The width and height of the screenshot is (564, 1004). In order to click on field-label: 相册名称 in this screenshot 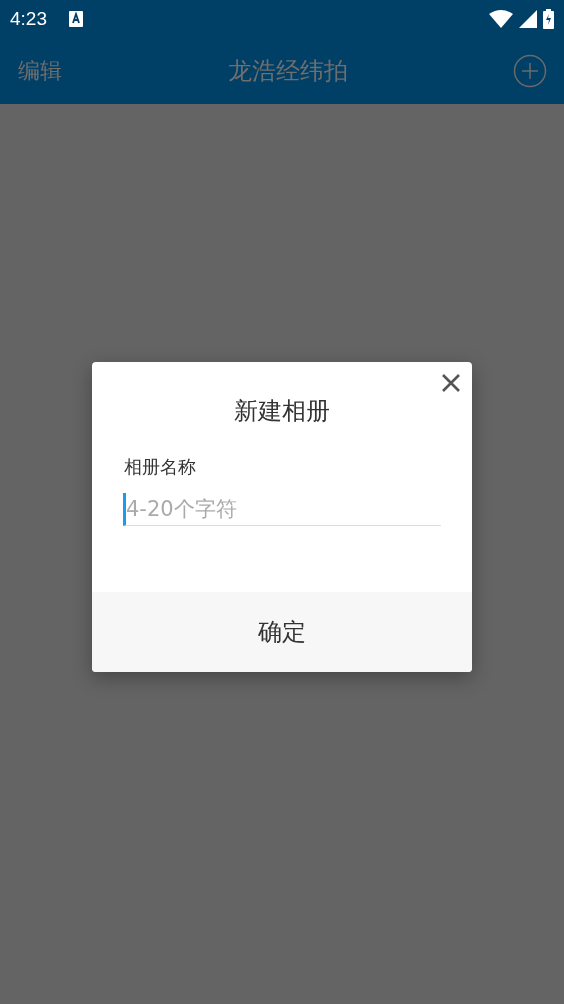, I will do `click(160, 467)`.